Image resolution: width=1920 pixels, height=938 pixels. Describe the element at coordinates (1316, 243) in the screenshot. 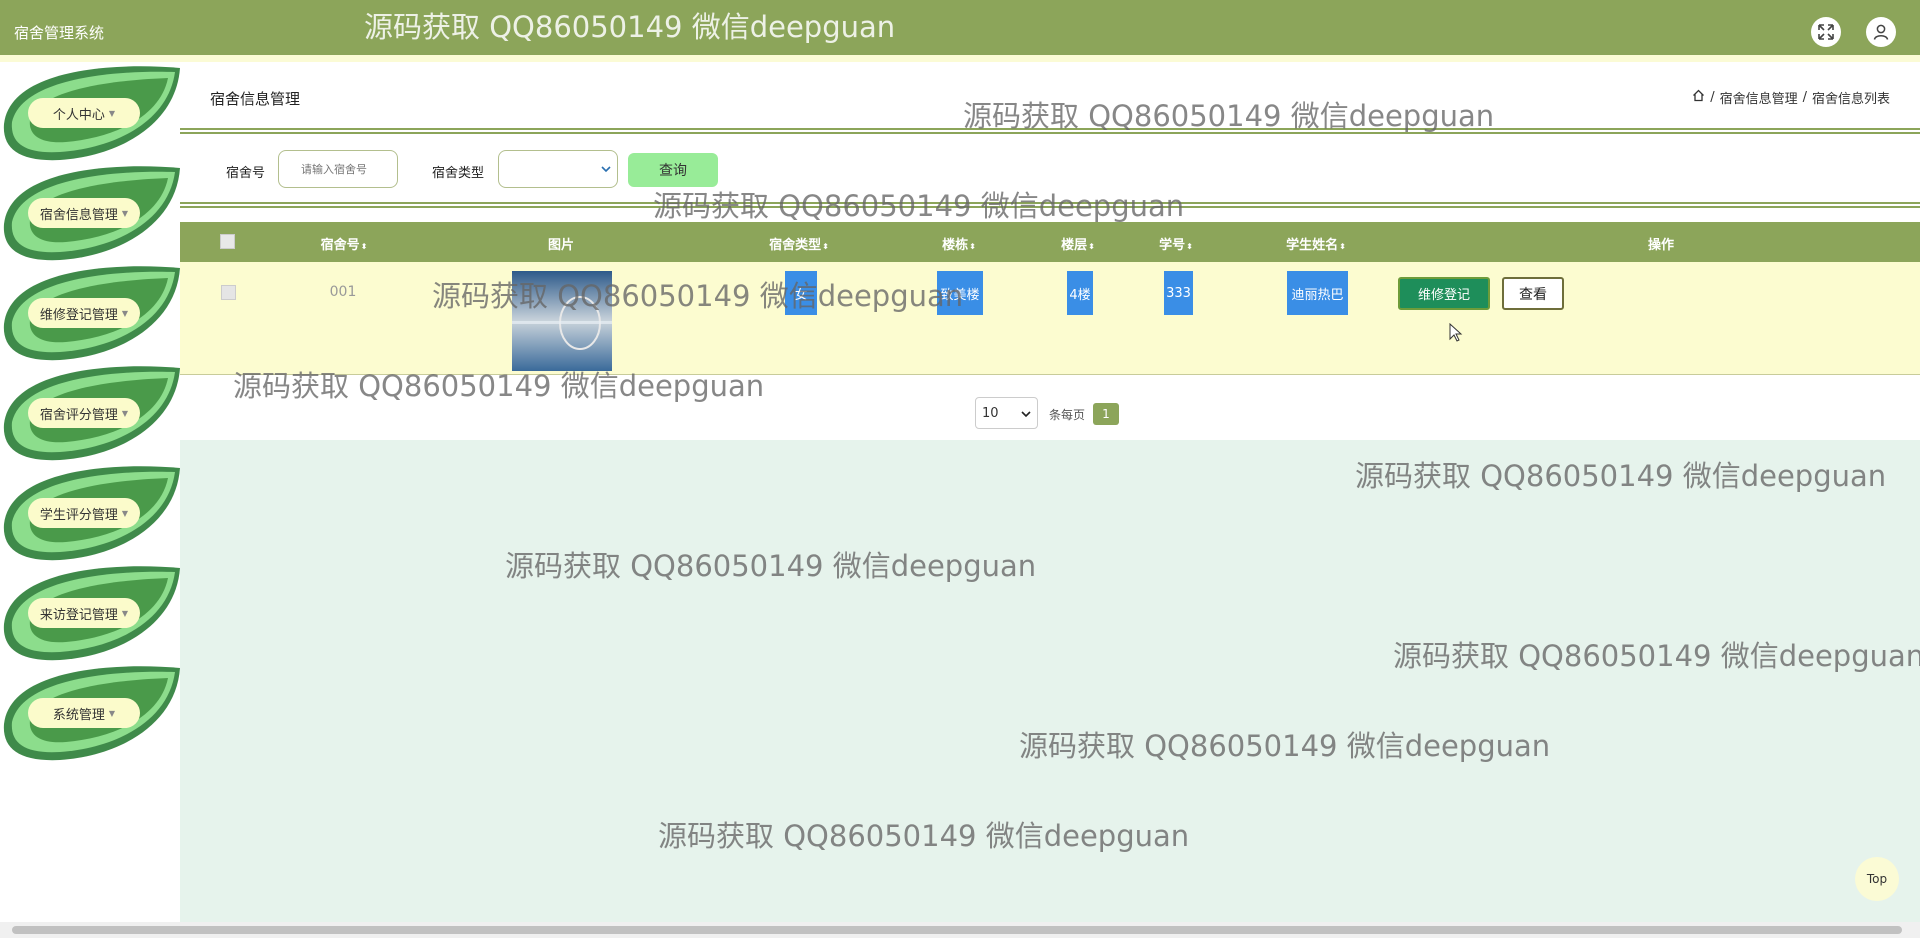

I see `column-header: 学生姓名⬍` at that location.